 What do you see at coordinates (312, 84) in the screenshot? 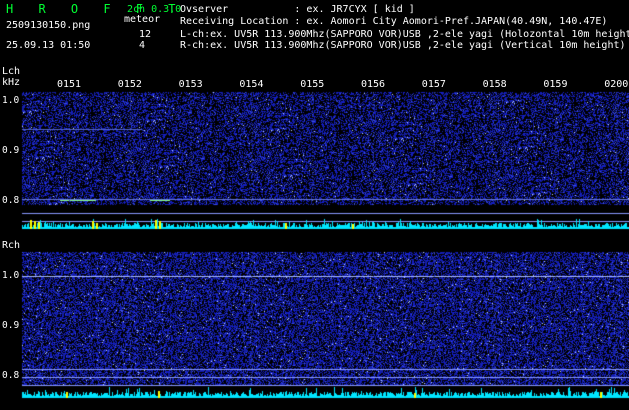
I see `time-tick-label: 0155` at bounding box center [312, 84].